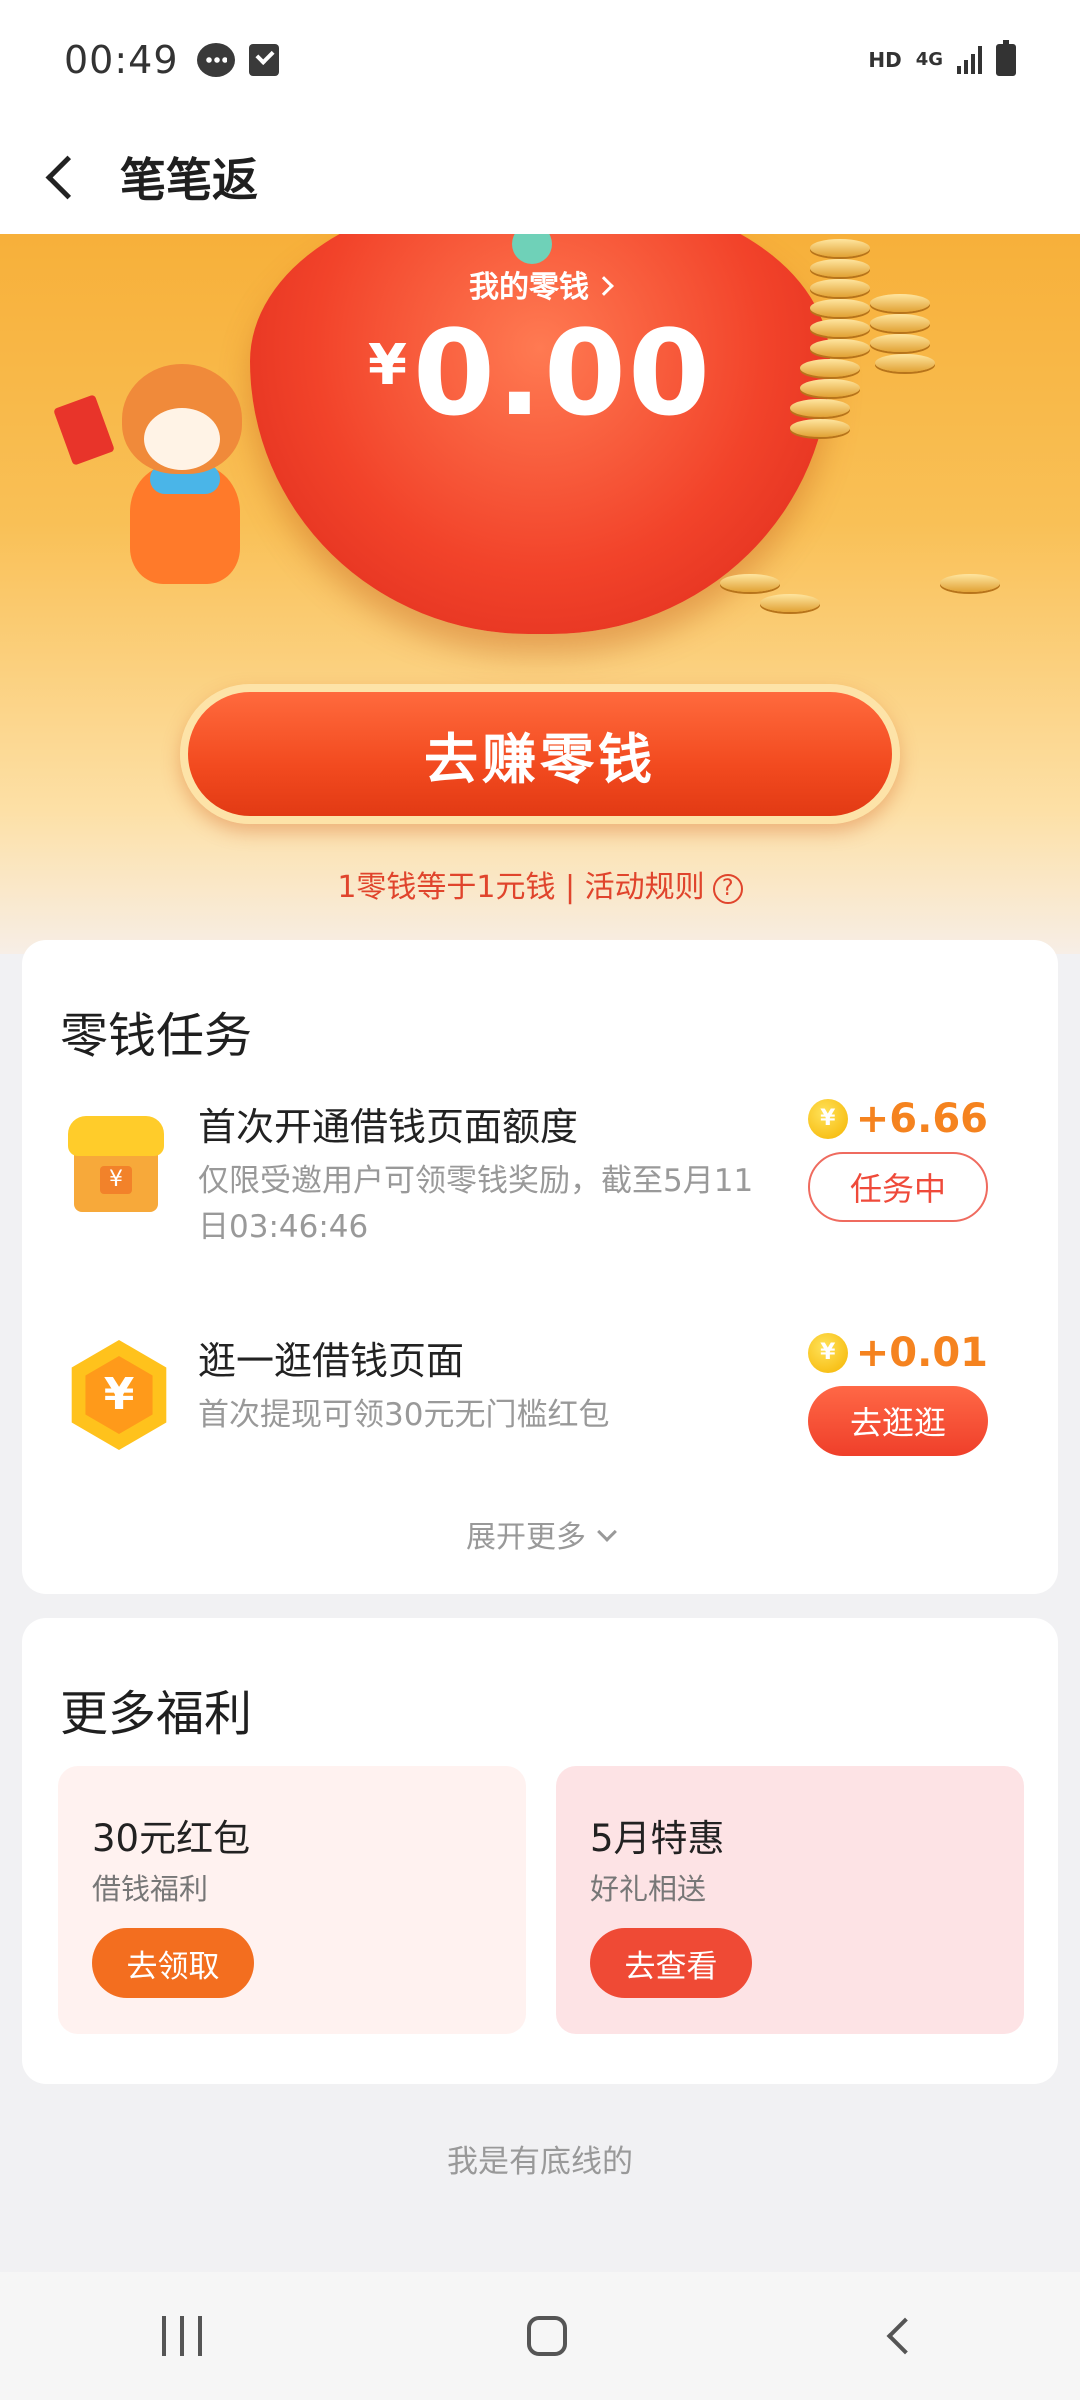  I want to click on benefit-tile: 5月特惠 好礼相送 去查看, so click(790, 1900).